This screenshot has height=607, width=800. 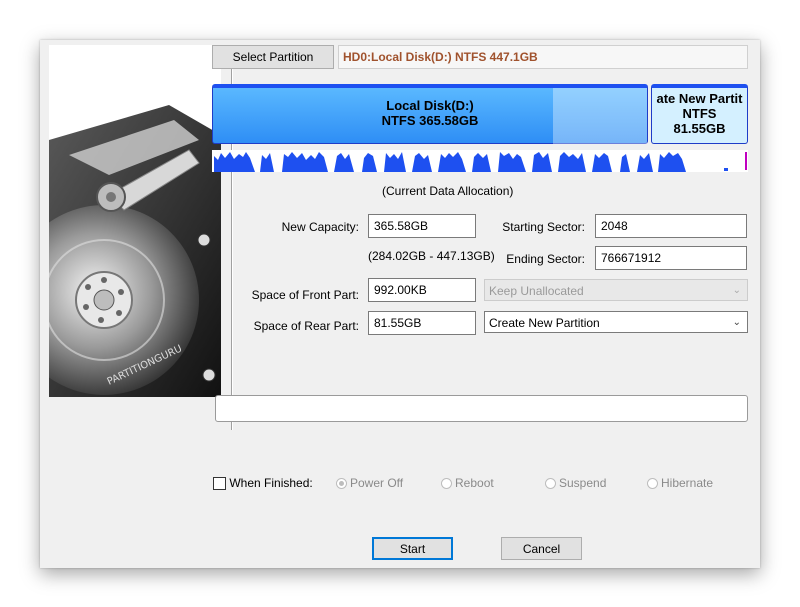 I want to click on suspend-label: Suspend, so click(x=583, y=483).